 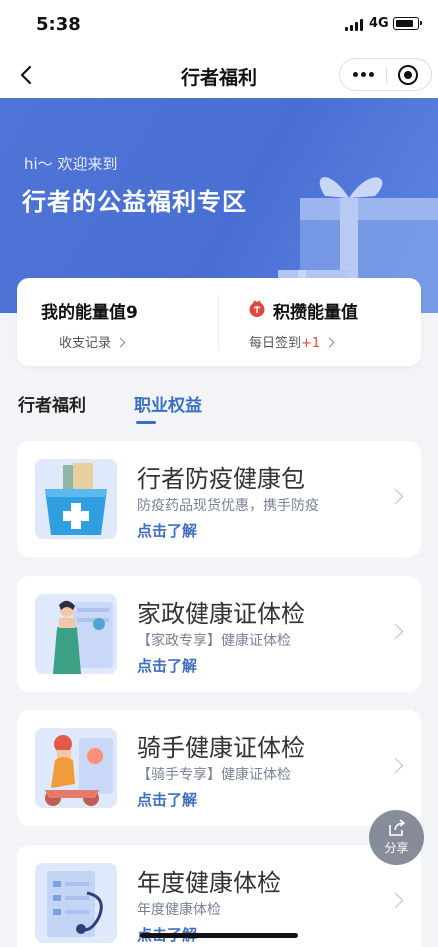 What do you see at coordinates (219, 75) in the screenshot?
I see `nav-bar: 行者福利` at bounding box center [219, 75].